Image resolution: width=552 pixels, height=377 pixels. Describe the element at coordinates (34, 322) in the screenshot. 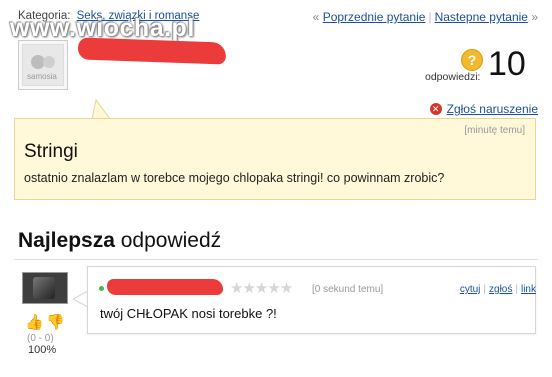

I see `thumbs-up-icon: 👍` at that location.